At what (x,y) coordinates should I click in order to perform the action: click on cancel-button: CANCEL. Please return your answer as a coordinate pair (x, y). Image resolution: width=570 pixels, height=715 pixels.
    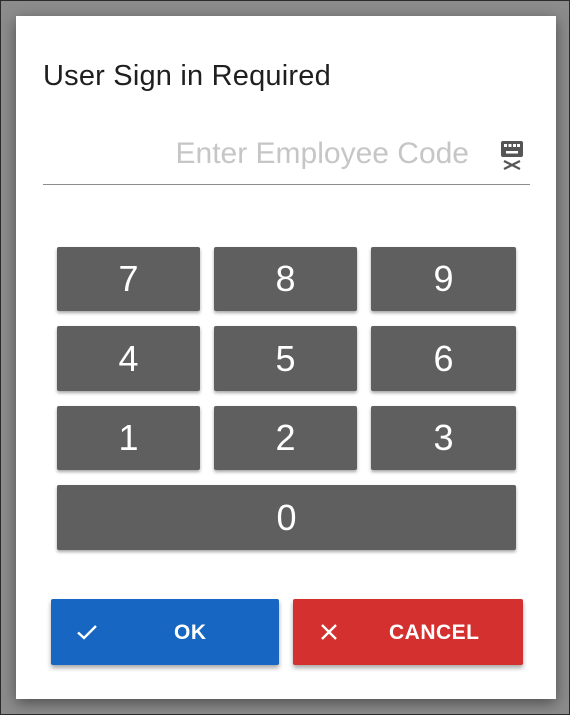
    Looking at the image, I should click on (408, 632).